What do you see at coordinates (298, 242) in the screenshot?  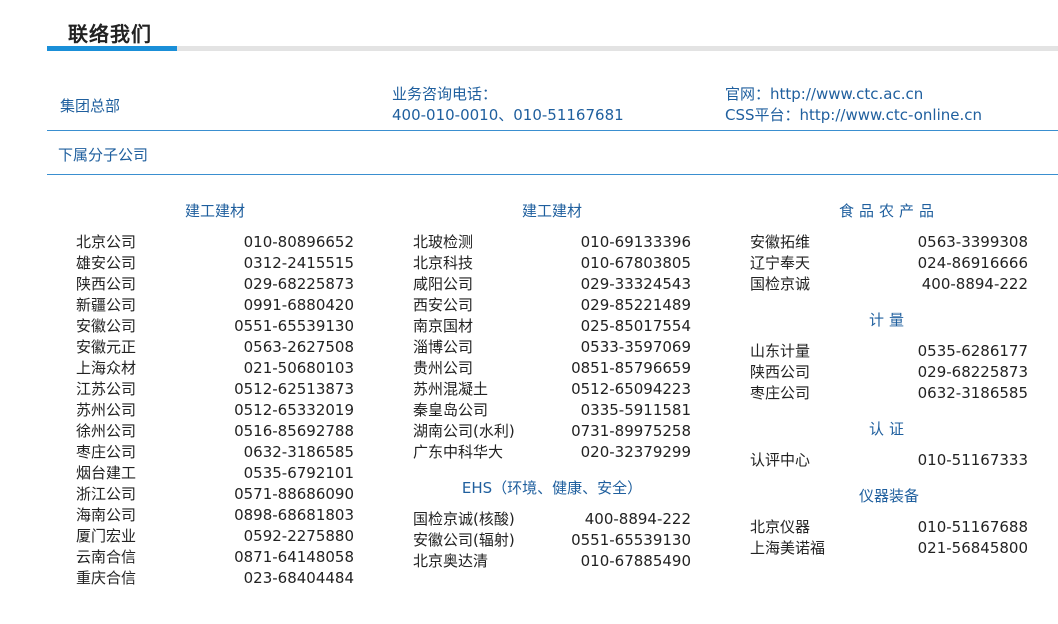 I see `phone-number: 010-80896652` at bounding box center [298, 242].